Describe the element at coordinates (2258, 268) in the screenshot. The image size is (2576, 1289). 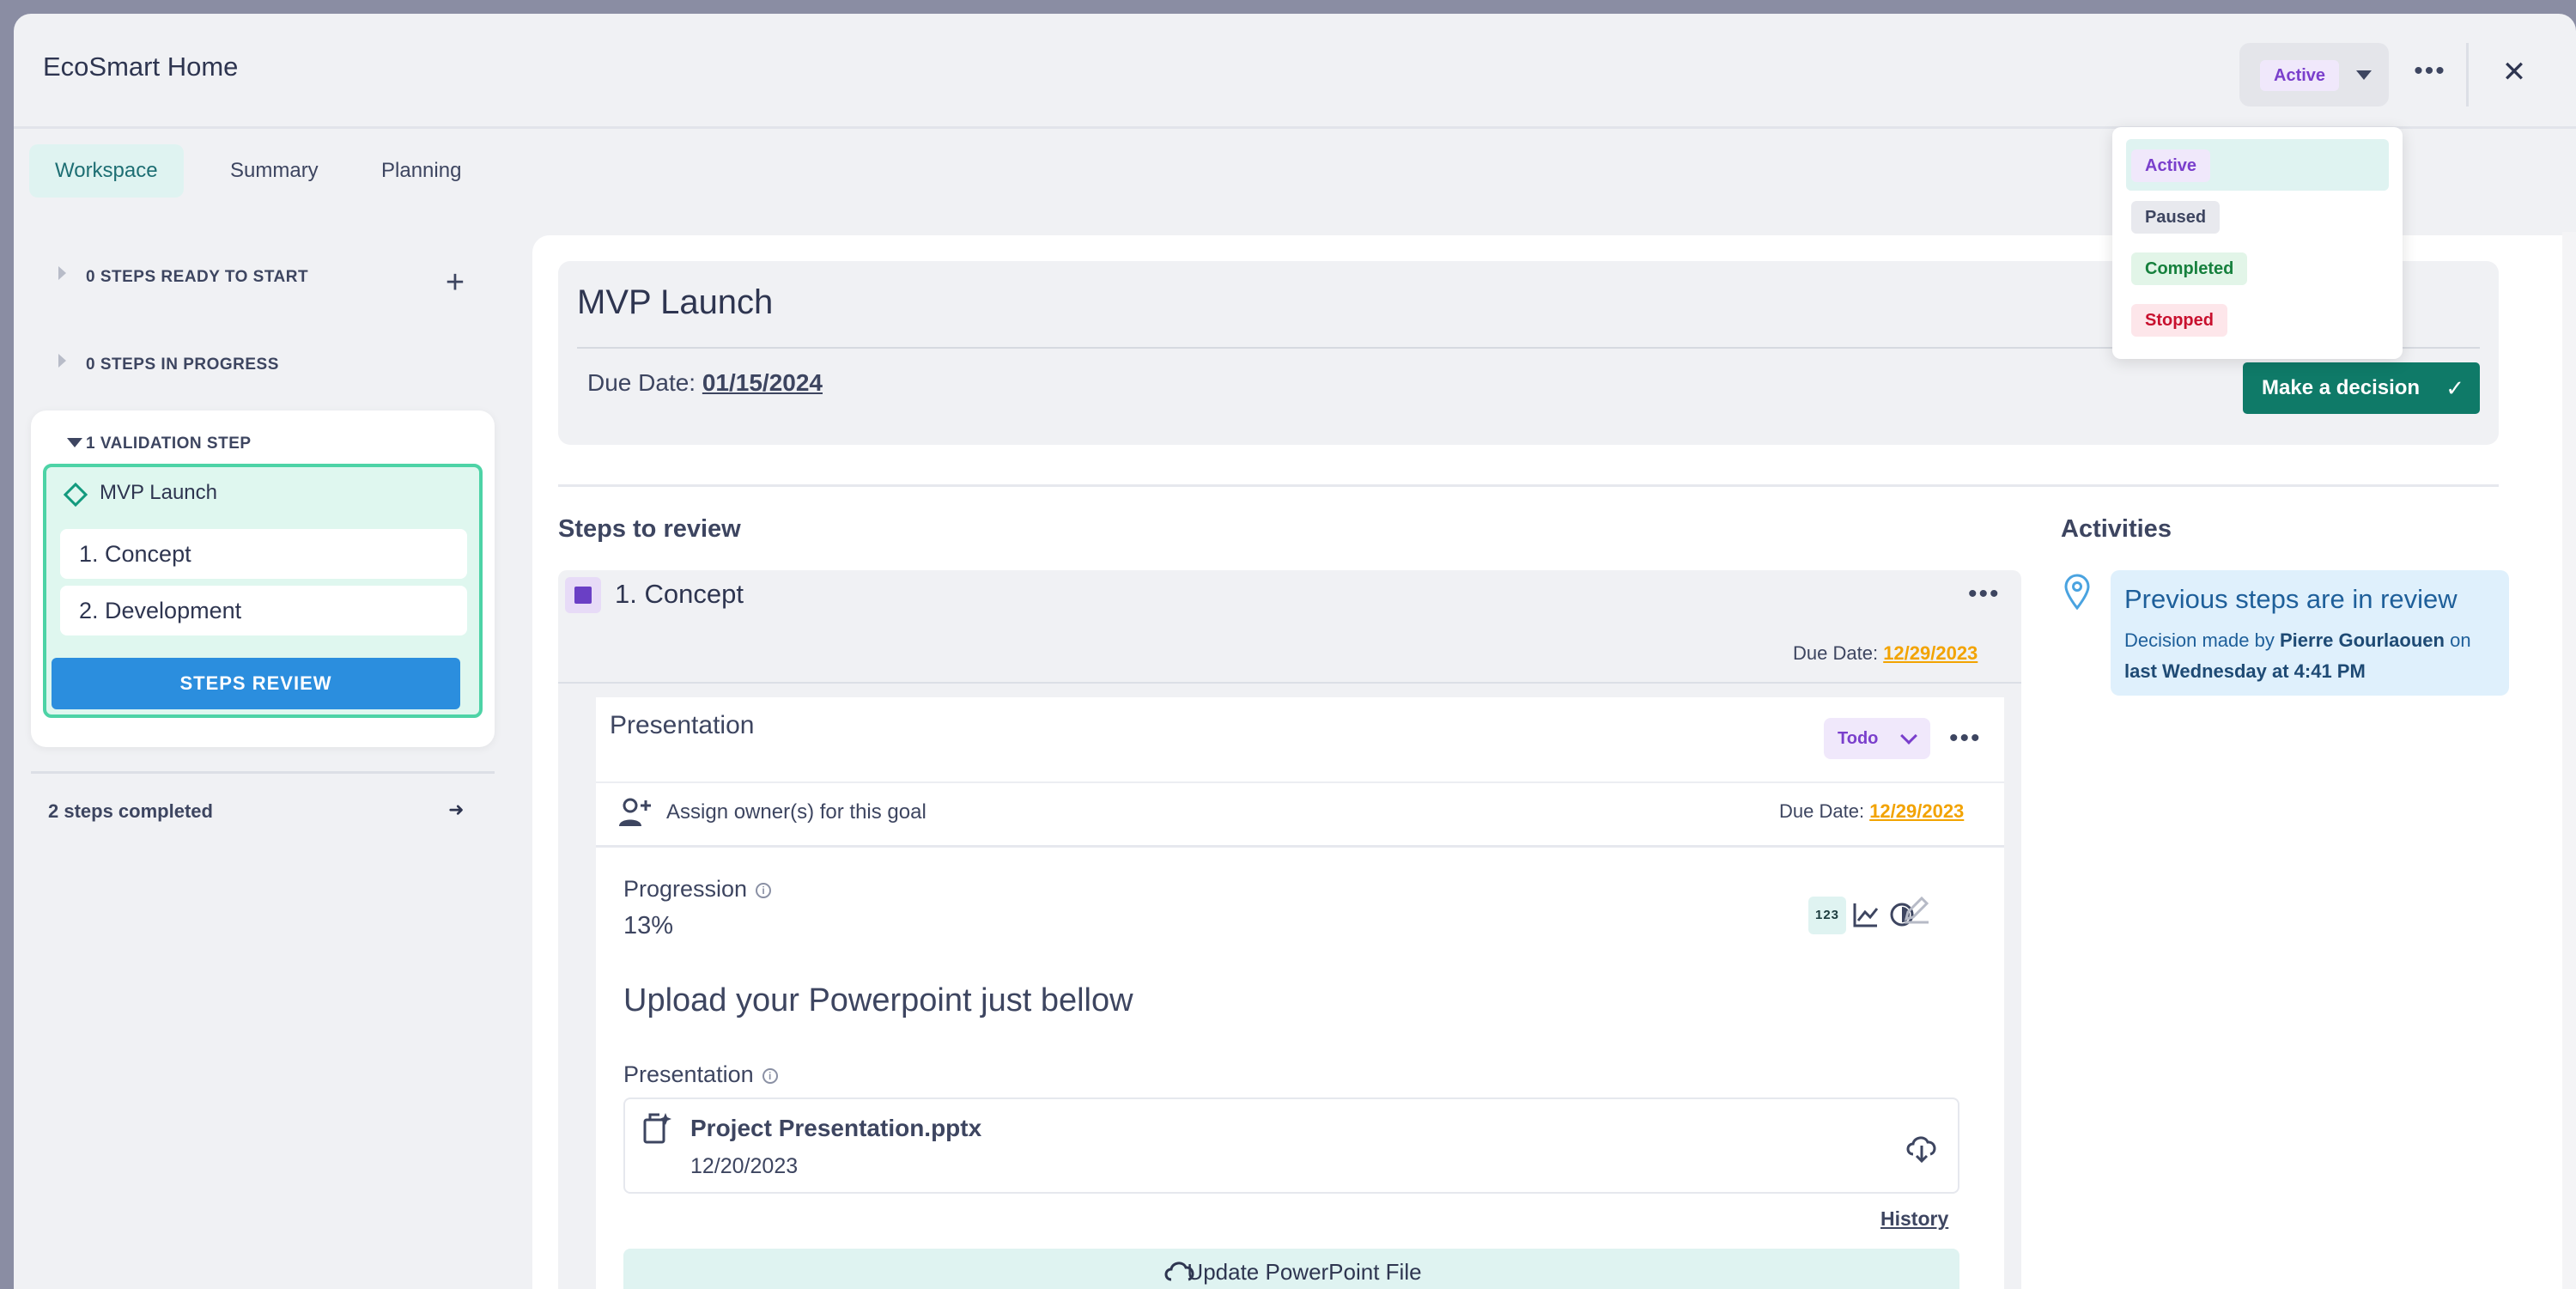
I see `status-option-completed: Completed` at that location.